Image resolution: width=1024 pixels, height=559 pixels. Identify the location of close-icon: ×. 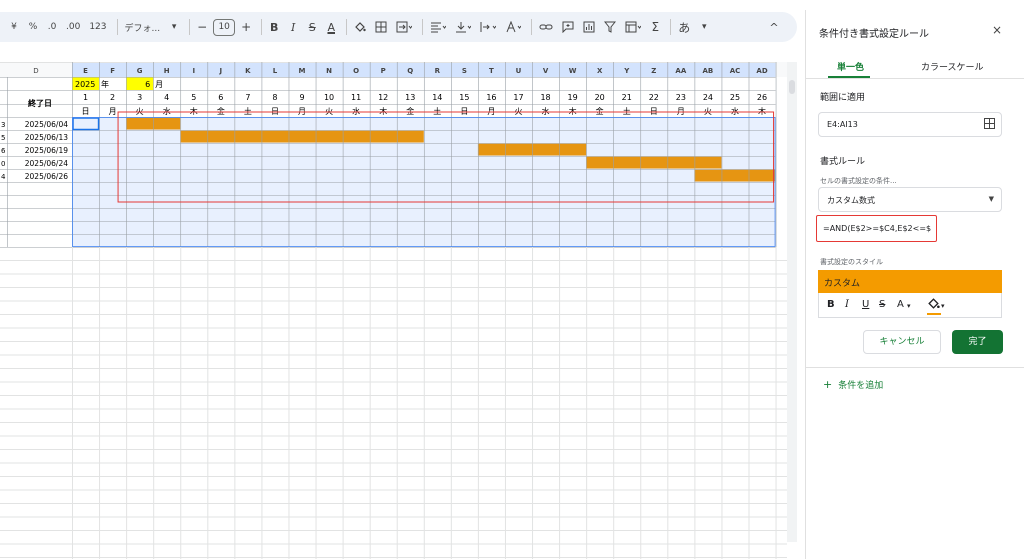
(997, 30).